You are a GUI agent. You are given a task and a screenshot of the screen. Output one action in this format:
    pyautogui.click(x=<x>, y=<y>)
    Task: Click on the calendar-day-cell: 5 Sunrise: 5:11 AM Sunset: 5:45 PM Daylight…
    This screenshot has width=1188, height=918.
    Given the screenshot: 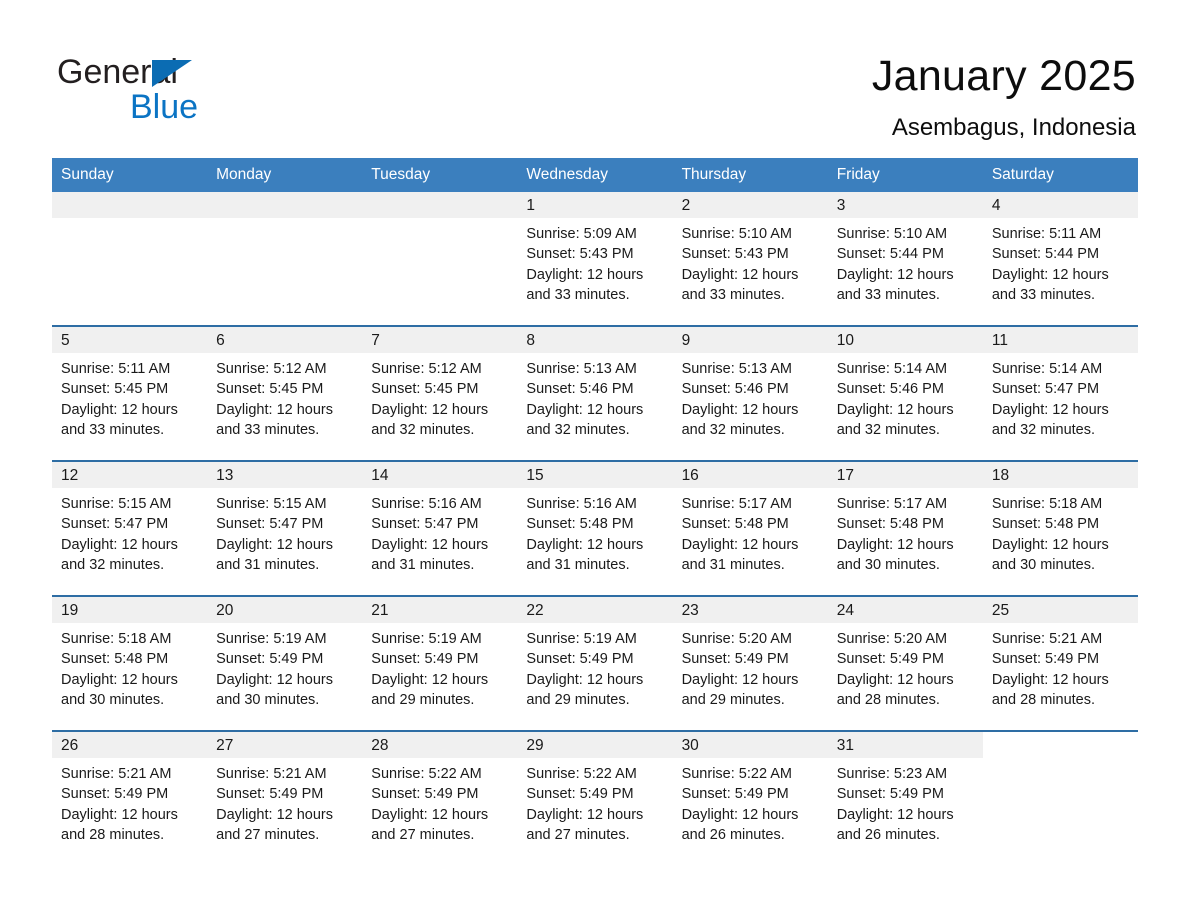 What is the action you would take?
    pyautogui.click(x=130, y=393)
    